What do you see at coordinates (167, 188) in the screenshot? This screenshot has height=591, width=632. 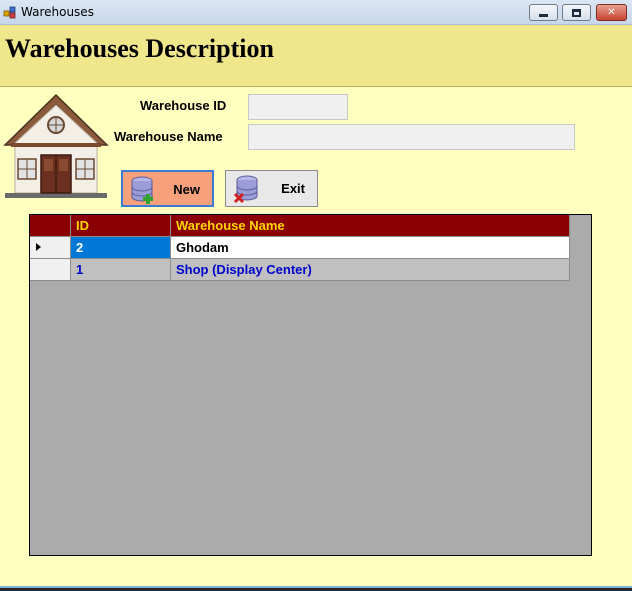 I see `new-button: New` at bounding box center [167, 188].